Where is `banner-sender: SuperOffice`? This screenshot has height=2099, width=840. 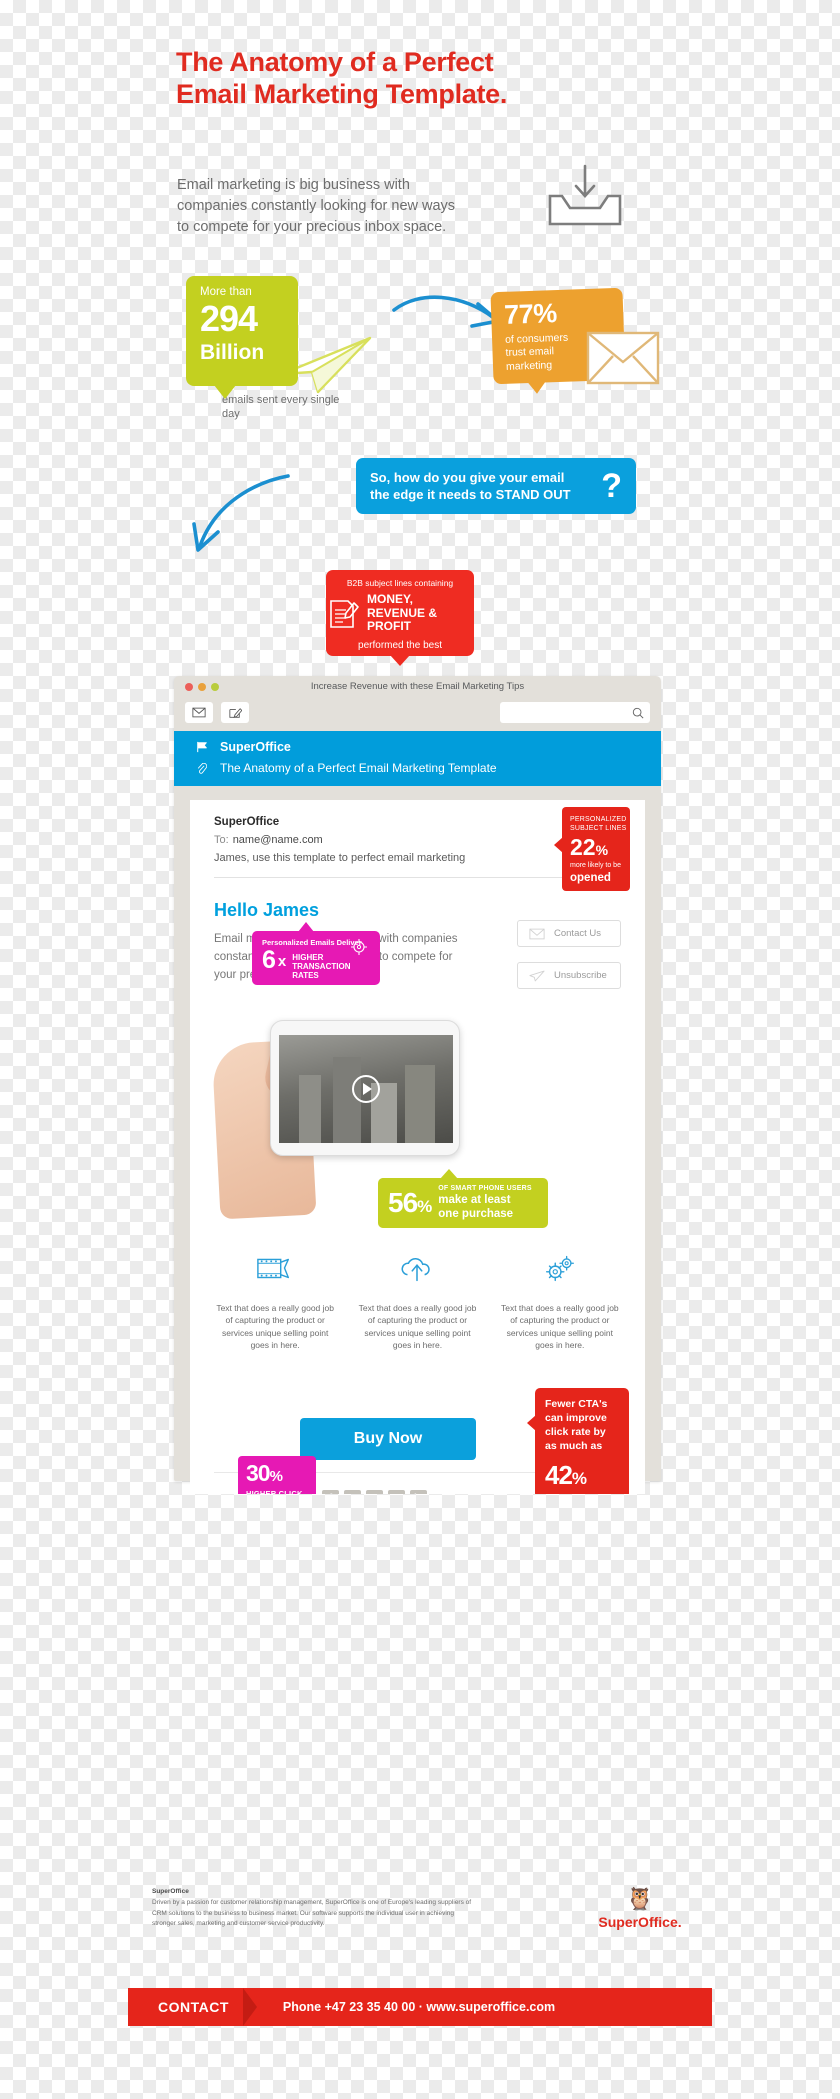
banner-sender: SuperOffice is located at coordinates (255, 747).